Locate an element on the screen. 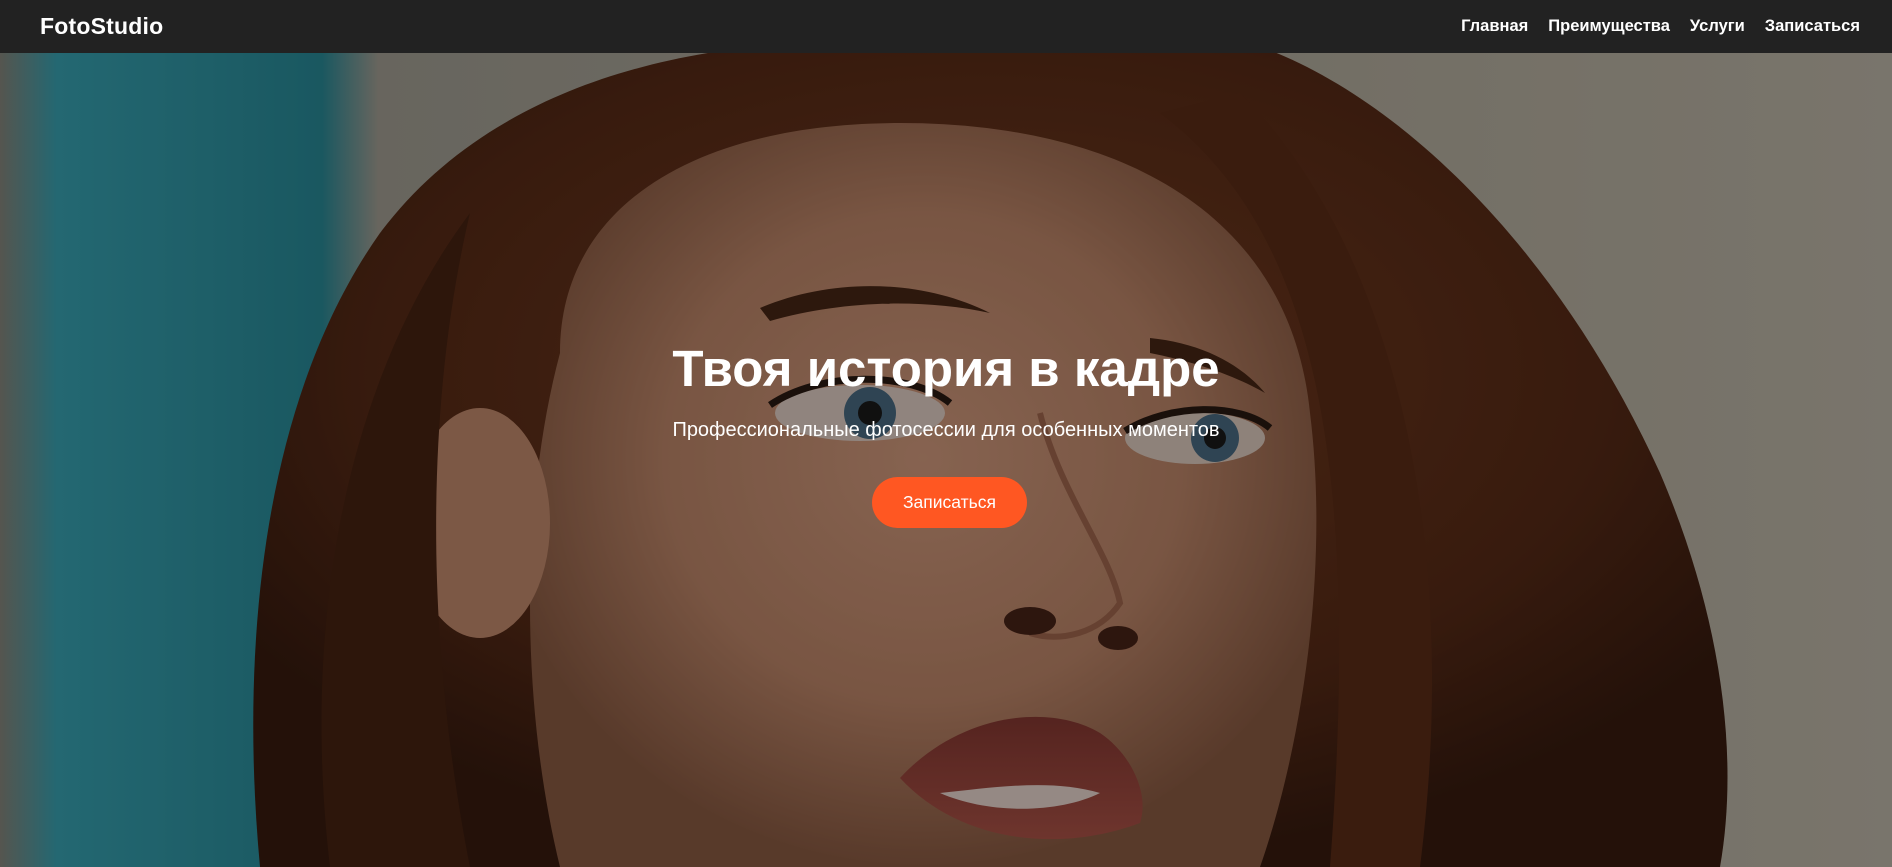 The width and height of the screenshot is (1892, 867). nav-link-home: Главная is located at coordinates (1494, 26).